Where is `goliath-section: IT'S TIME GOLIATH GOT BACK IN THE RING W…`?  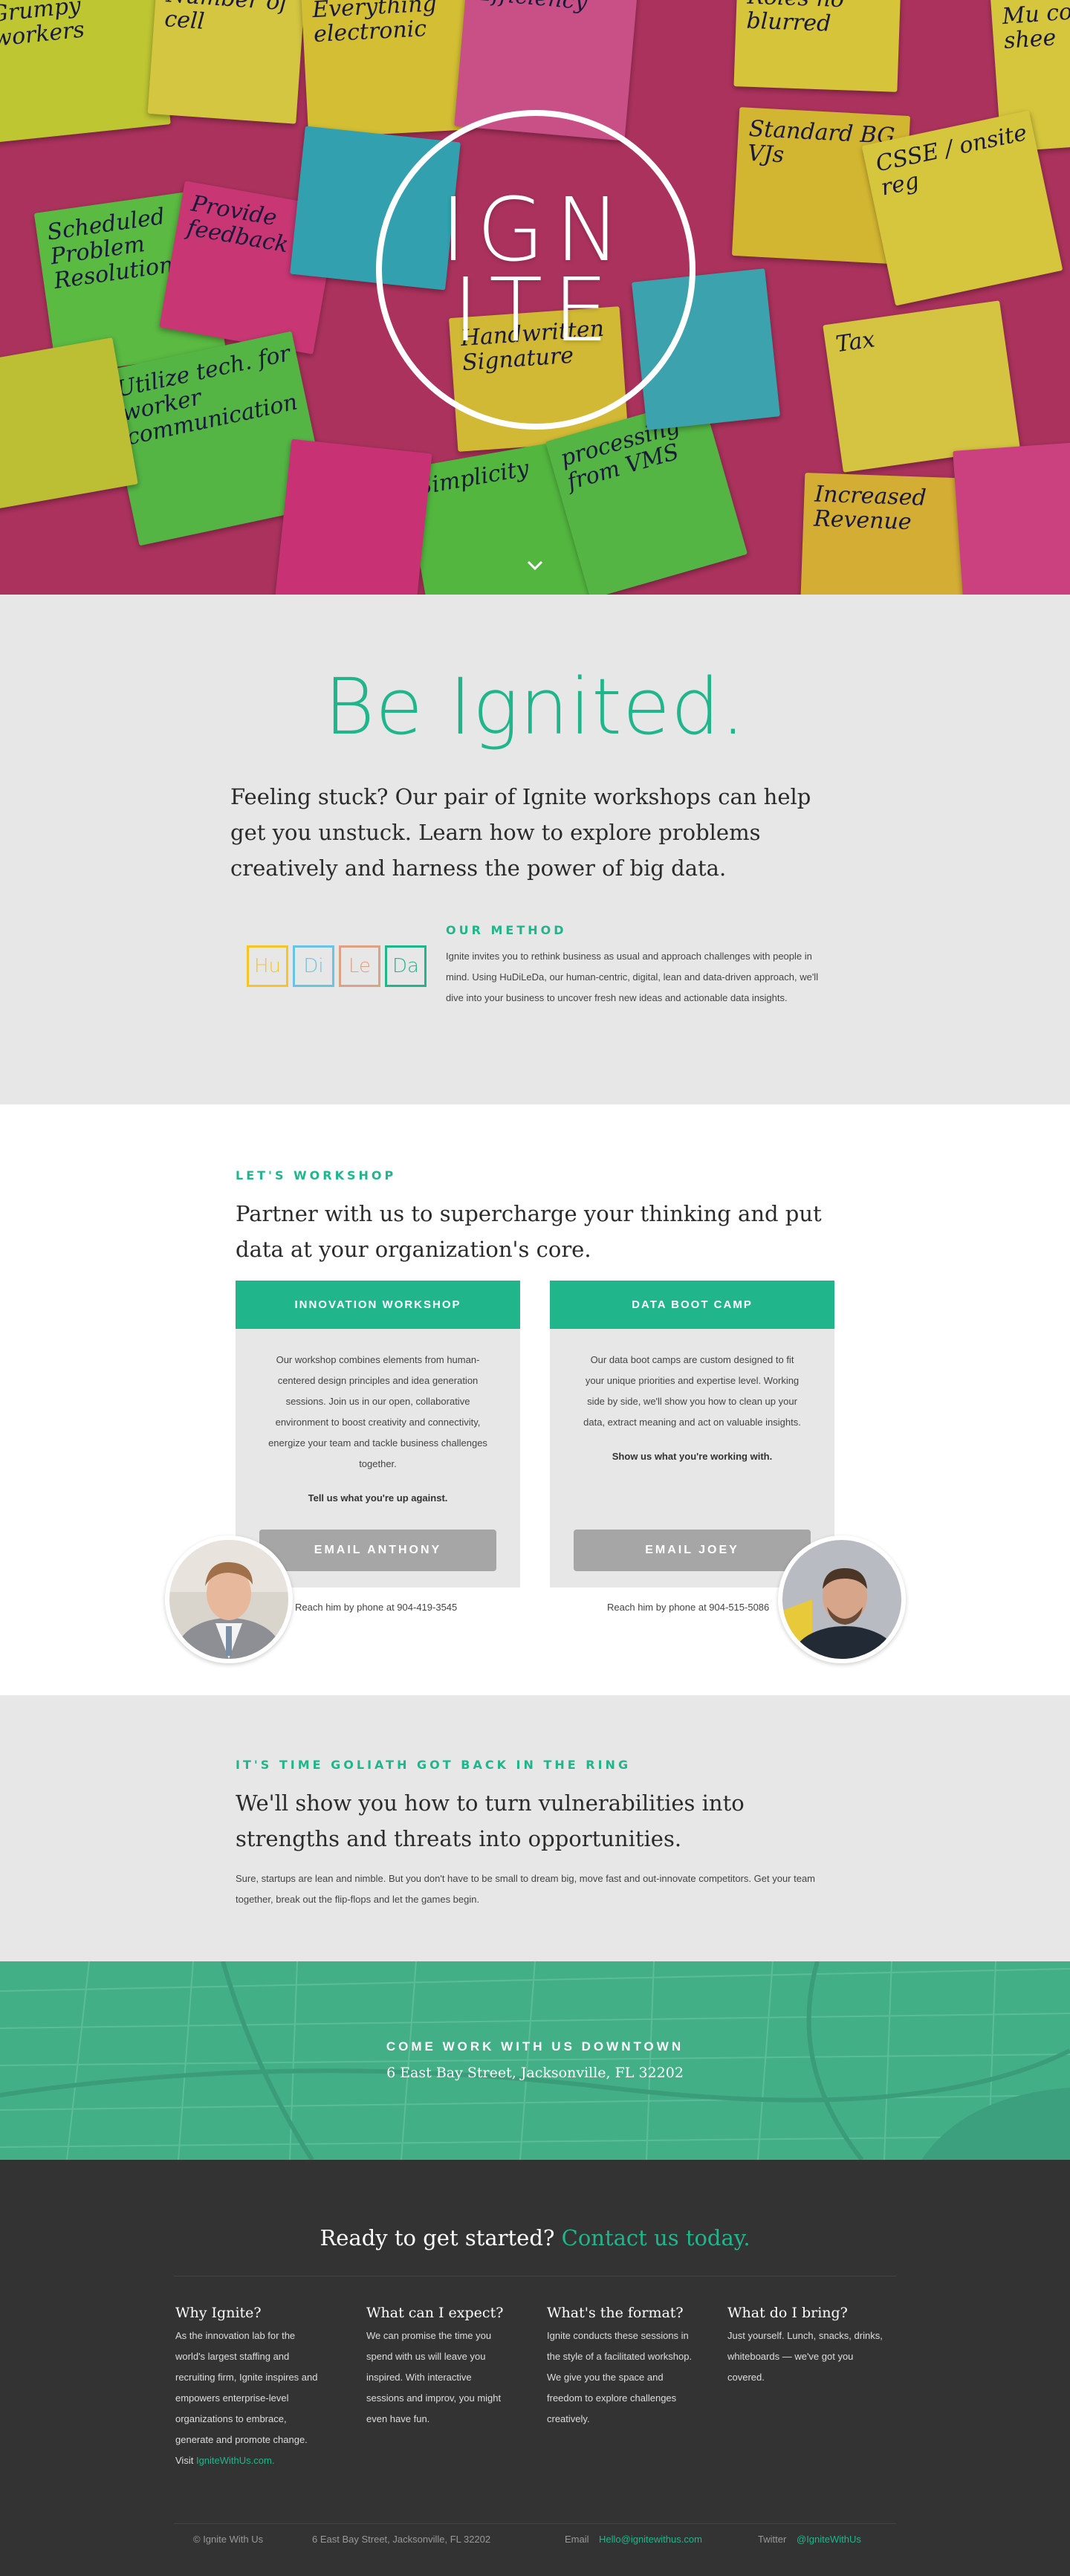 goliath-section: IT'S TIME GOLIATH GOT BACK IN THE RING W… is located at coordinates (535, 1828).